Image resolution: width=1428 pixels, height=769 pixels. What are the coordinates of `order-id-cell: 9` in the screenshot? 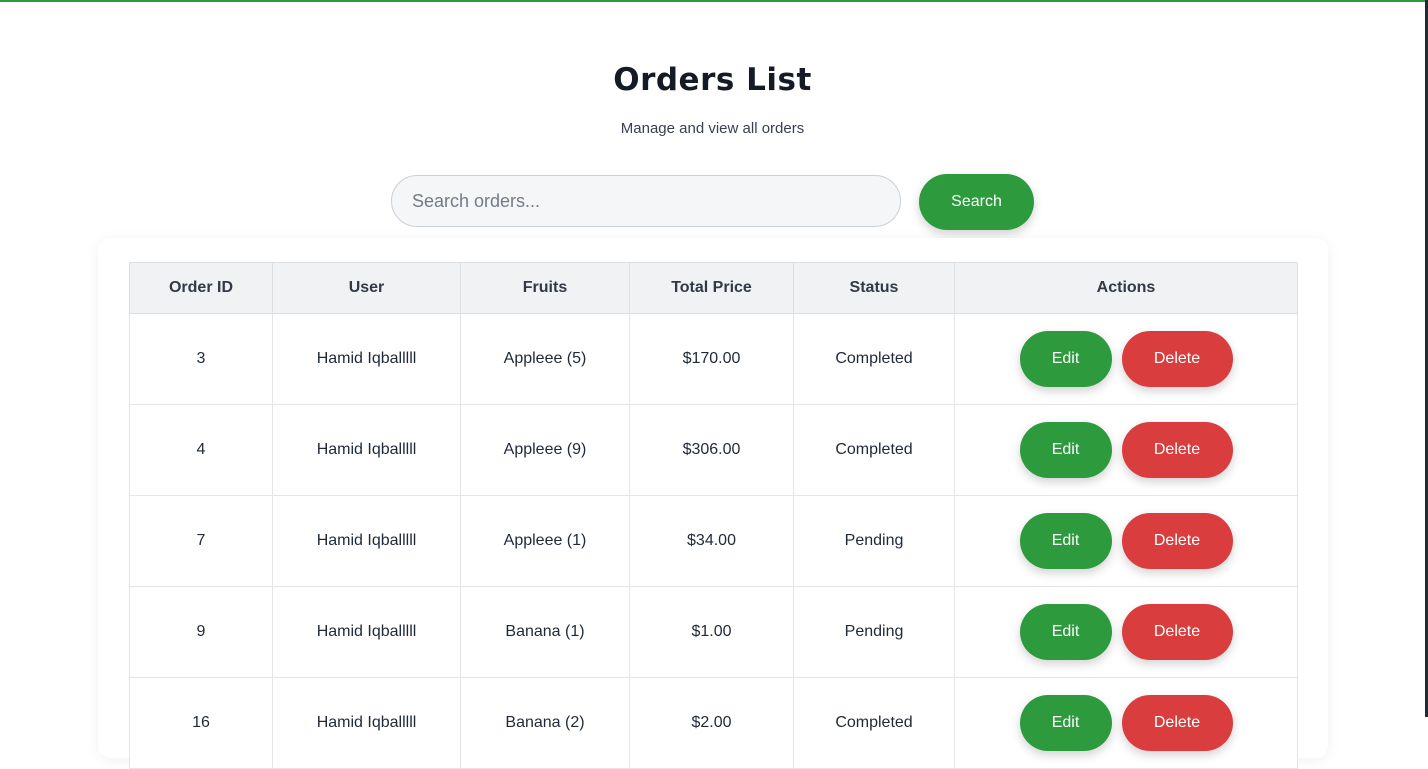 It's located at (201, 632).